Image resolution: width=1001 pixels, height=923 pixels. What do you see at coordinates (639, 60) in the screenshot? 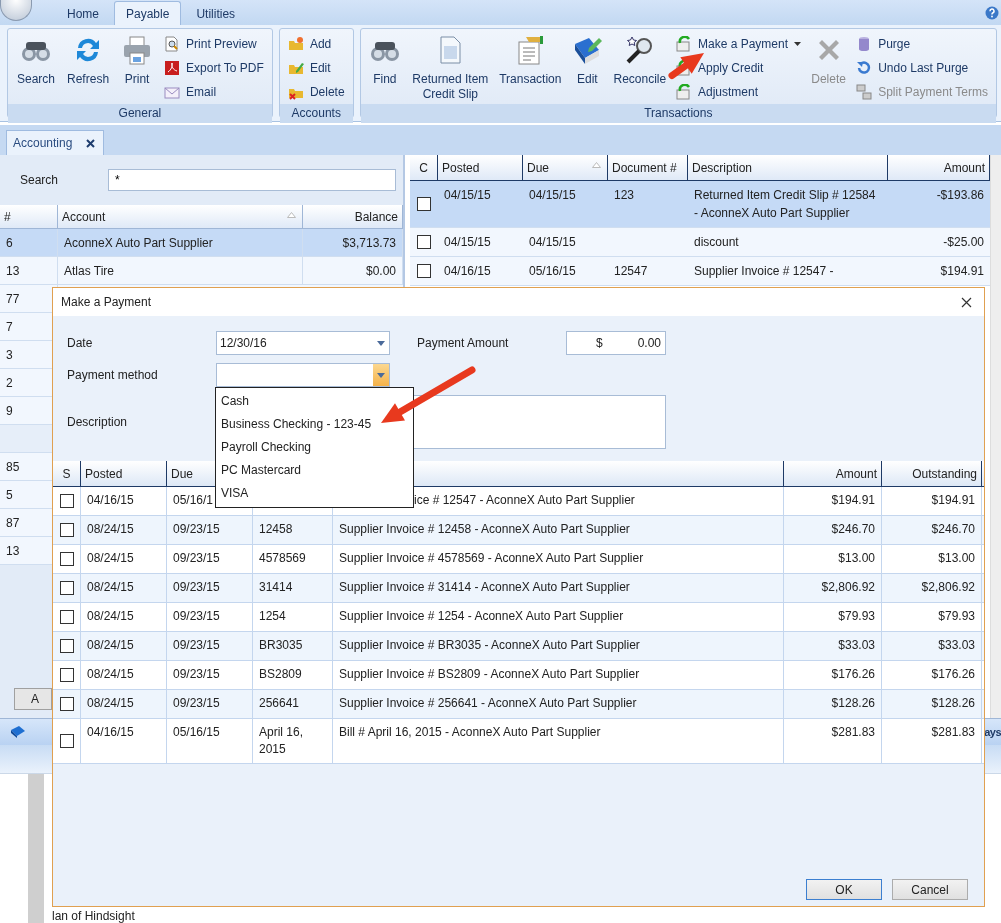
I see `ribbon-button: Reconcile` at bounding box center [639, 60].